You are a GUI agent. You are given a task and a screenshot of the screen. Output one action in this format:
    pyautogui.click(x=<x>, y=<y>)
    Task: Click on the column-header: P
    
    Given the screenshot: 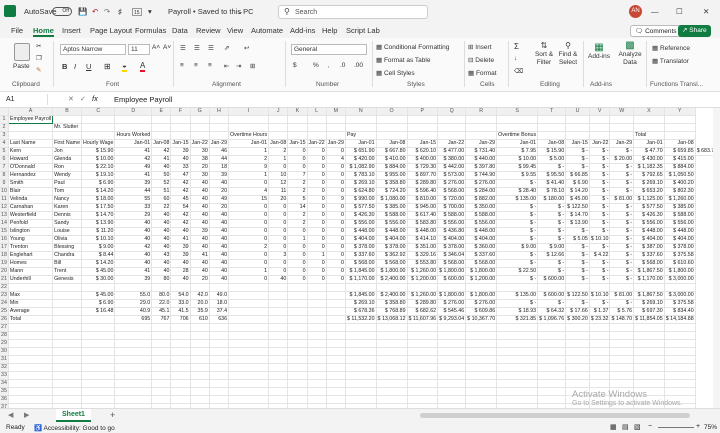 What is the action you would take?
    pyautogui.click(x=423, y=112)
    